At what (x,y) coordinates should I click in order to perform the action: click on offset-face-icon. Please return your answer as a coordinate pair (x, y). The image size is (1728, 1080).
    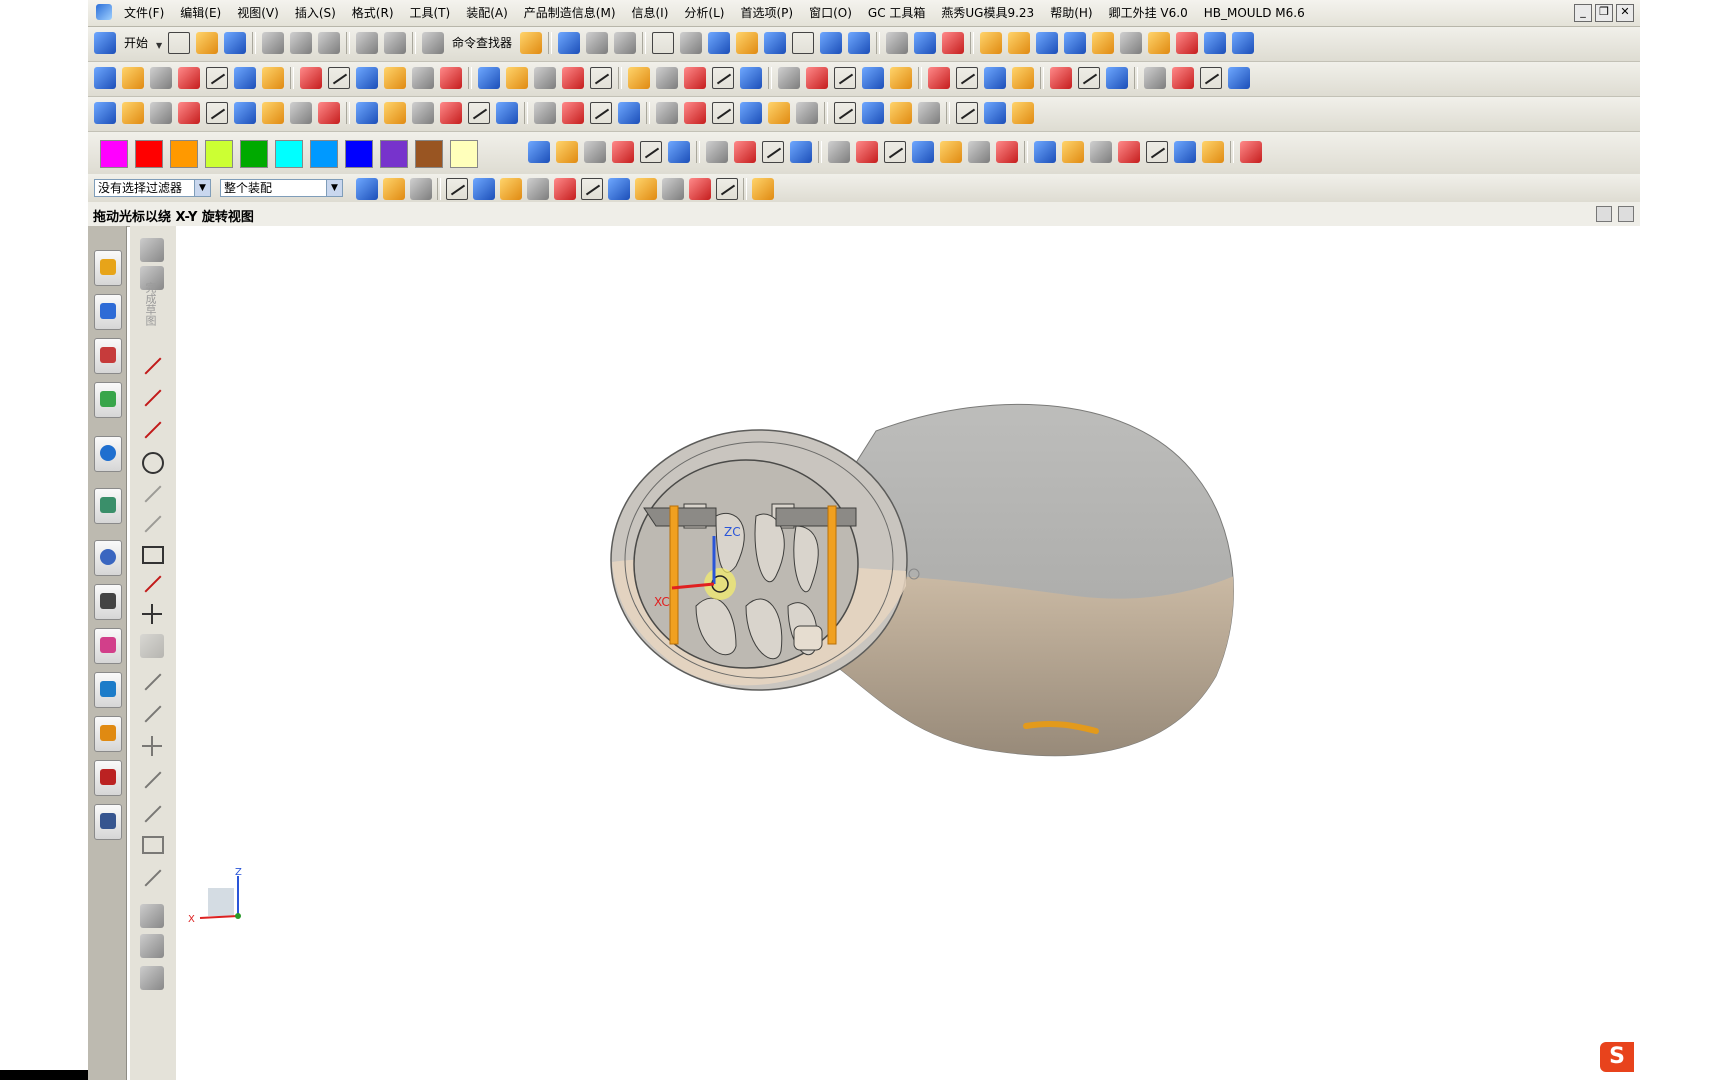
    Looking at the image, I should click on (751, 78).